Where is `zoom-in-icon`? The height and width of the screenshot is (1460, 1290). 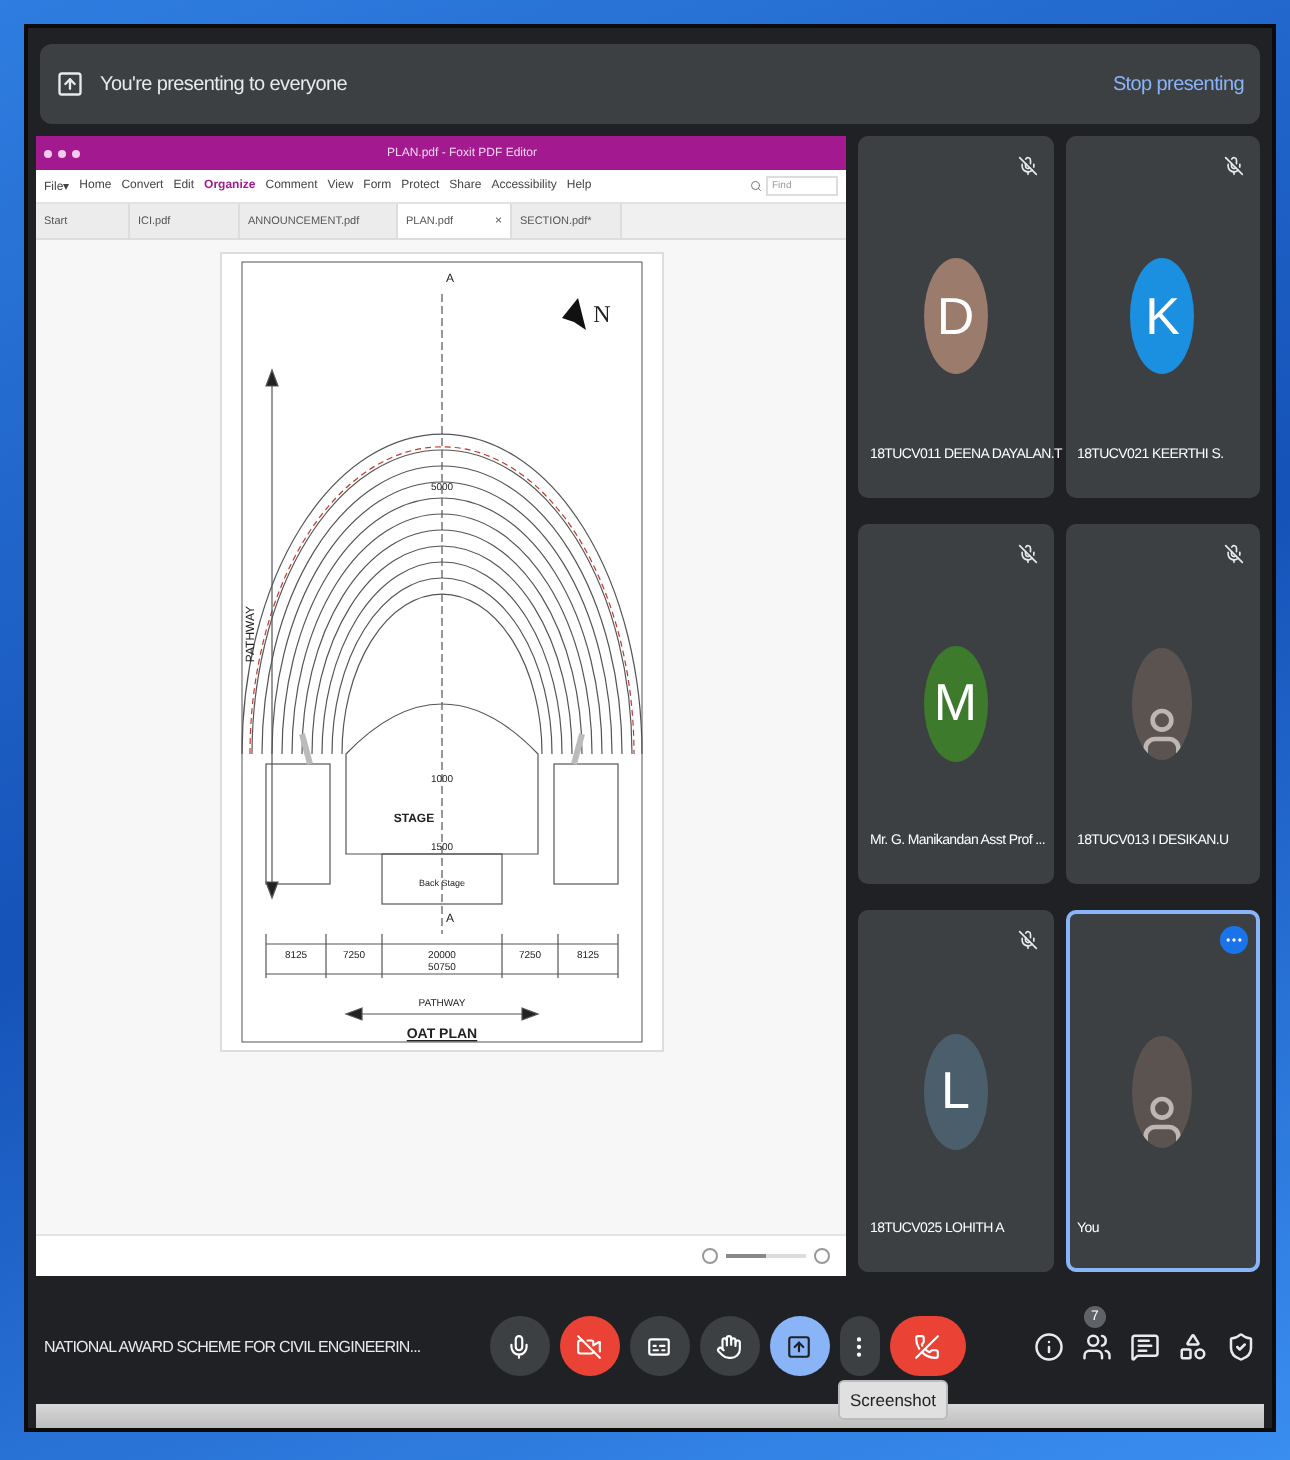
zoom-in-icon is located at coordinates (822, 1256).